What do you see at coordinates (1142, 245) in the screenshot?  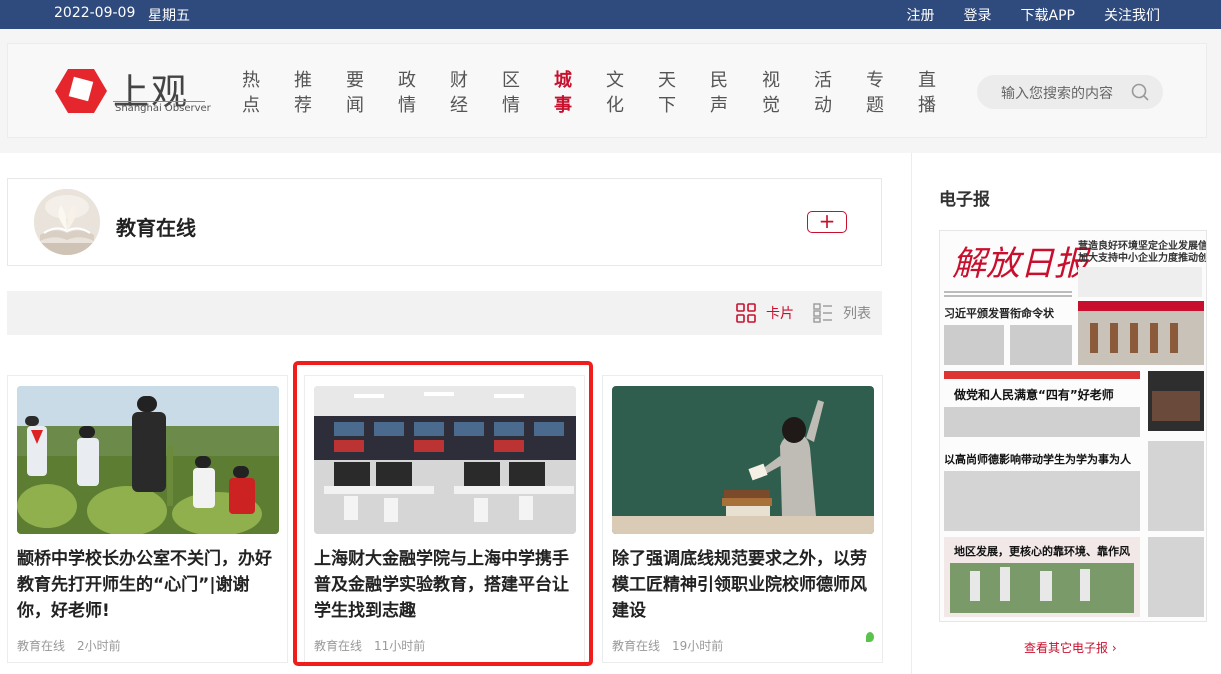 I see `epaper-headline: 营造良好环境坚定企业发展信心` at bounding box center [1142, 245].